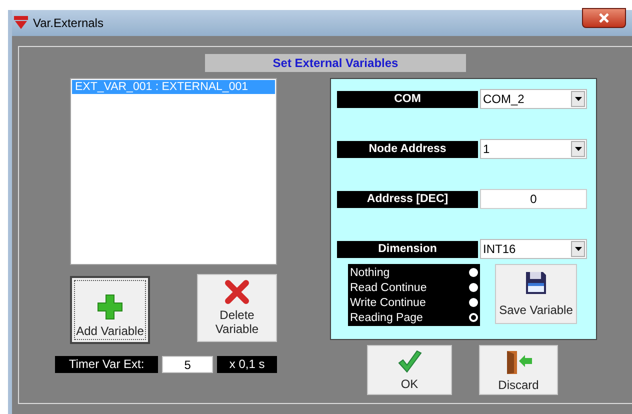 The height and width of the screenshot is (414, 632). Describe the element at coordinates (247, 364) in the screenshot. I see `timer-unit-label: x 0,1 s` at that location.